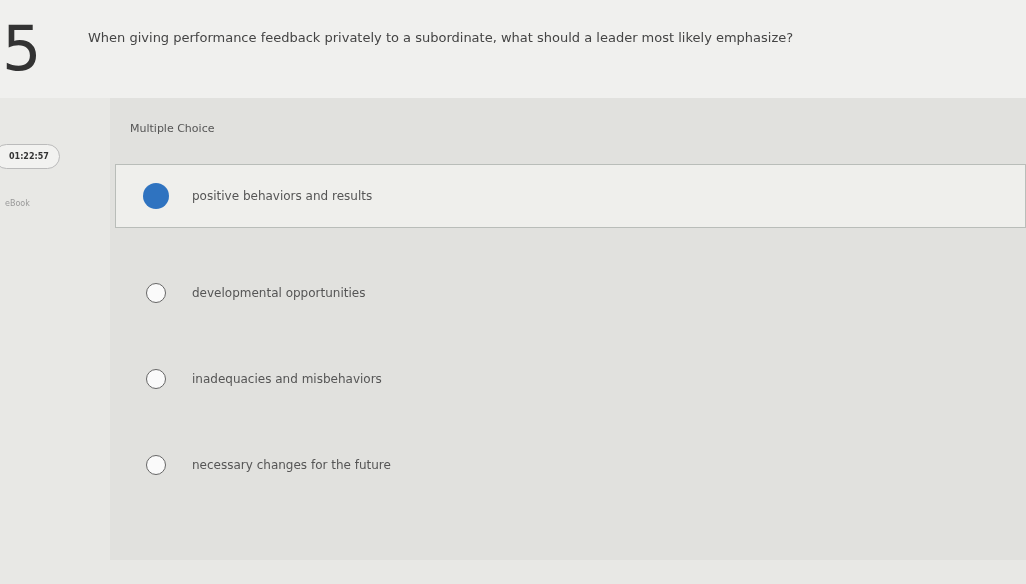 This screenshot has height=584, width=1026. Describe the element at coordinates (441, 37) in the screenshot. I see `question-text: When giving performance feedback privately to a subordinate, what should a leader most likely emphasize?` at that location.